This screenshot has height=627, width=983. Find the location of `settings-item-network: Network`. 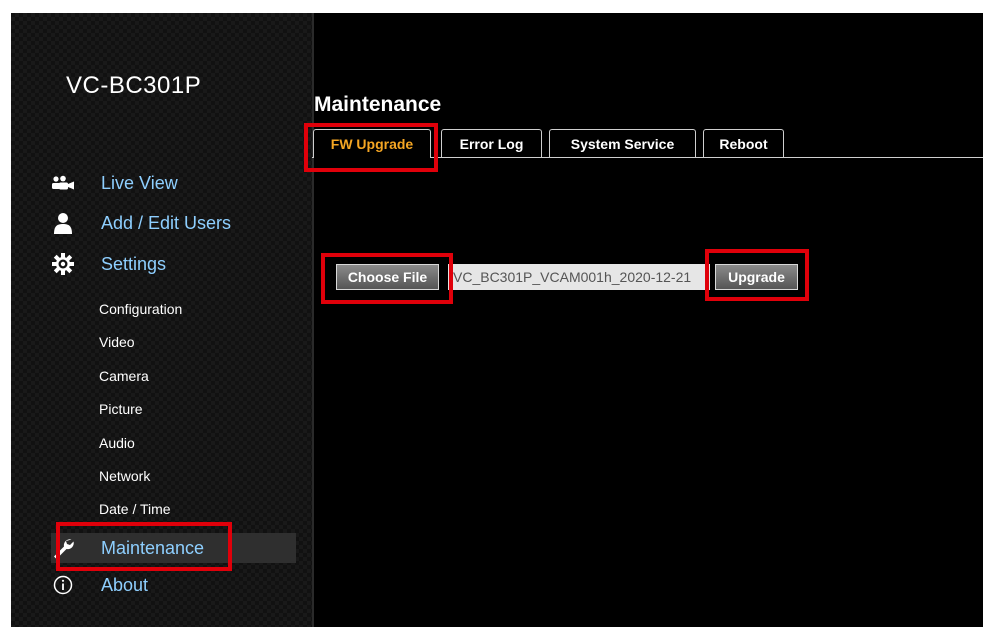

settings-item-network: Network is located at coordinates (124, 476).